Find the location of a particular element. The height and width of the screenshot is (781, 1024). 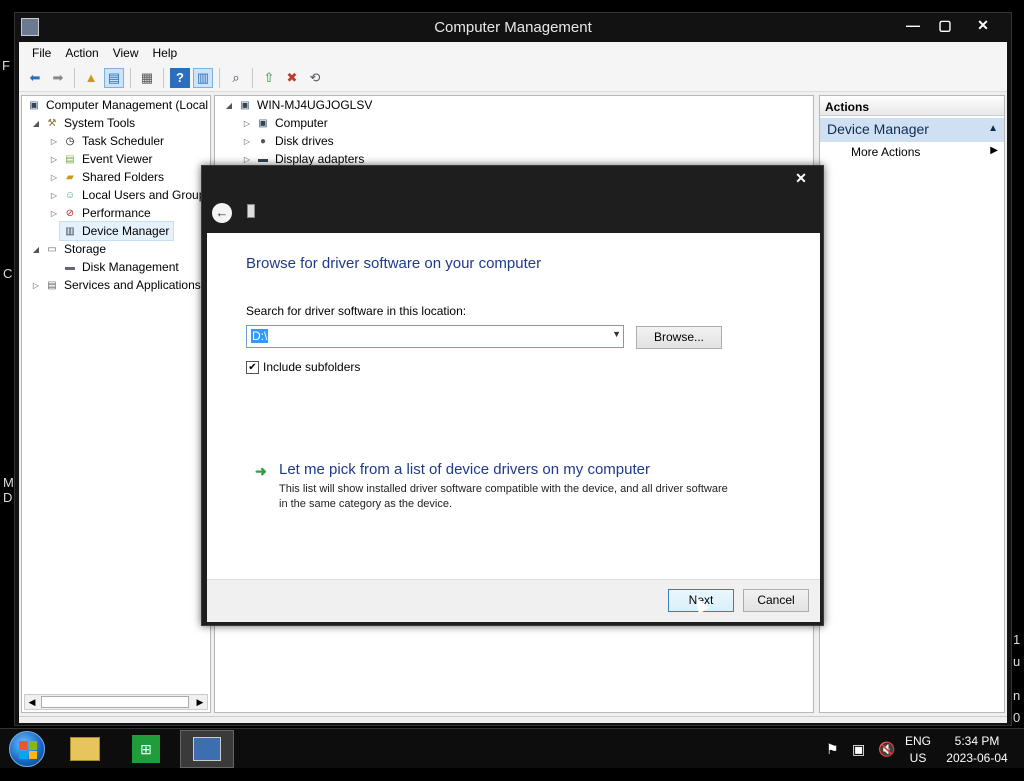

scroll-thumb is located at coordinates (115, 702).